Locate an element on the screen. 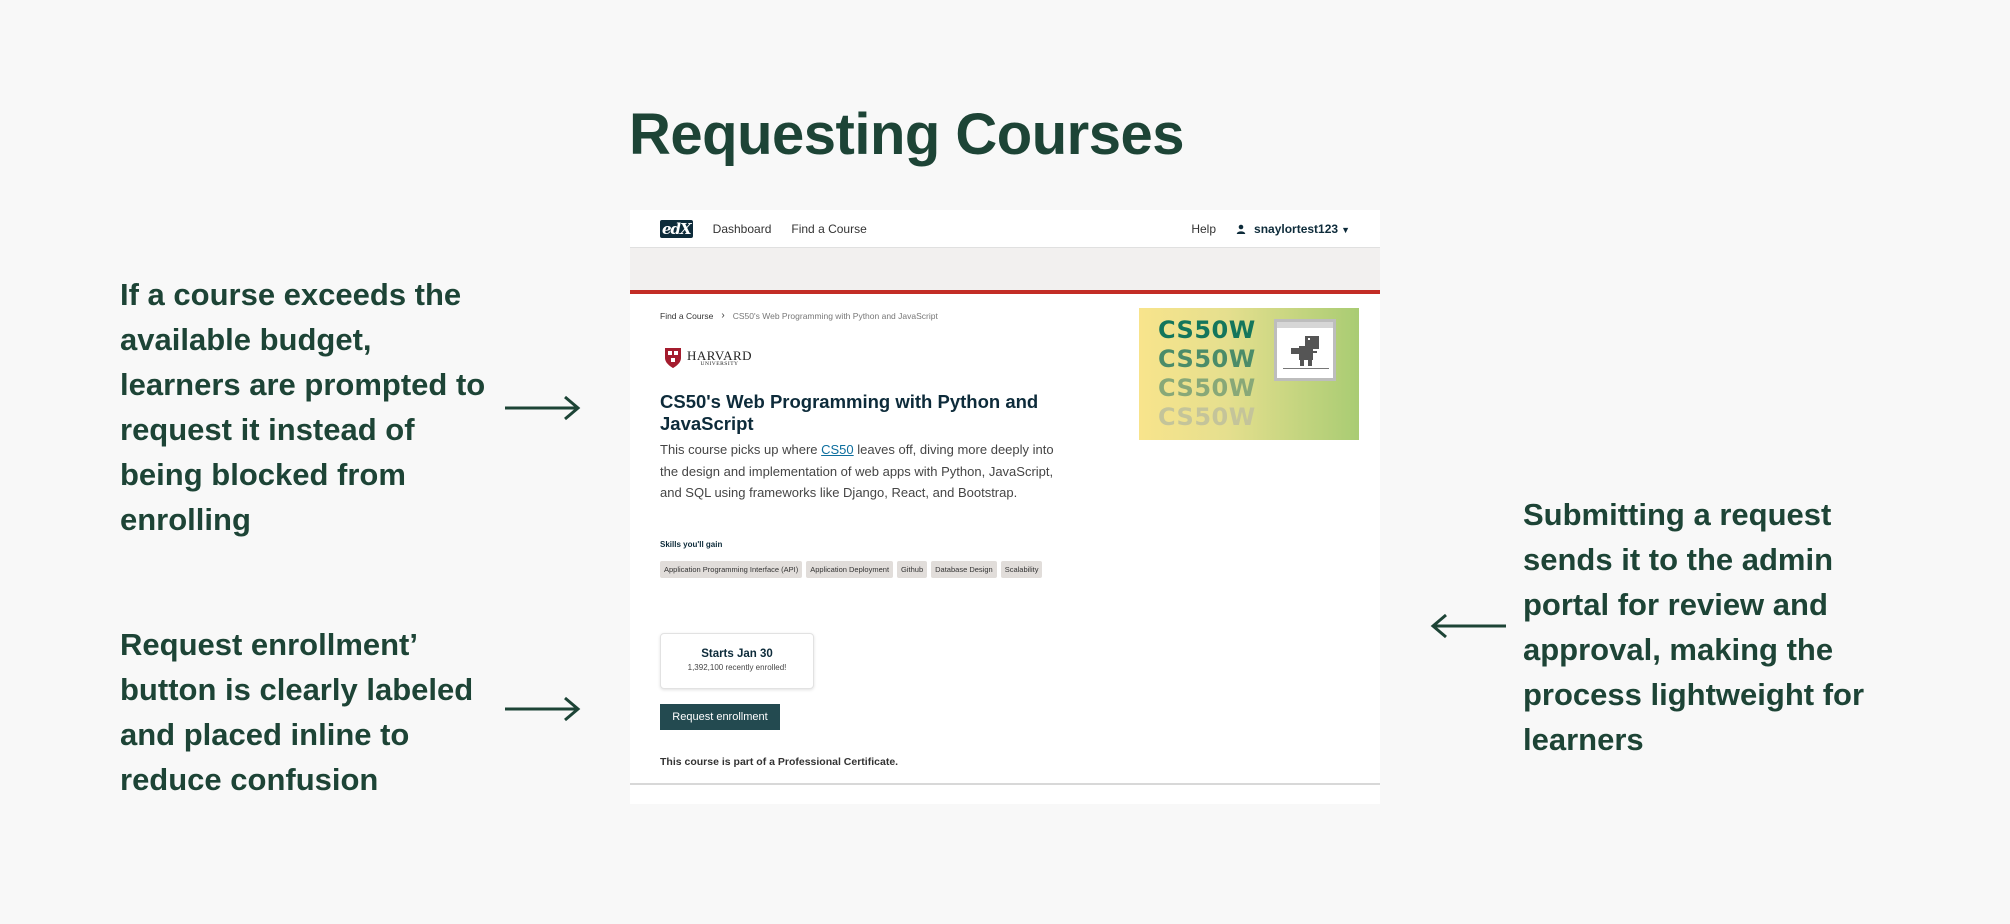 The width and height of the screenshot is (2010, 924). arrow-left-icon is located at coordinates (1468, 626).